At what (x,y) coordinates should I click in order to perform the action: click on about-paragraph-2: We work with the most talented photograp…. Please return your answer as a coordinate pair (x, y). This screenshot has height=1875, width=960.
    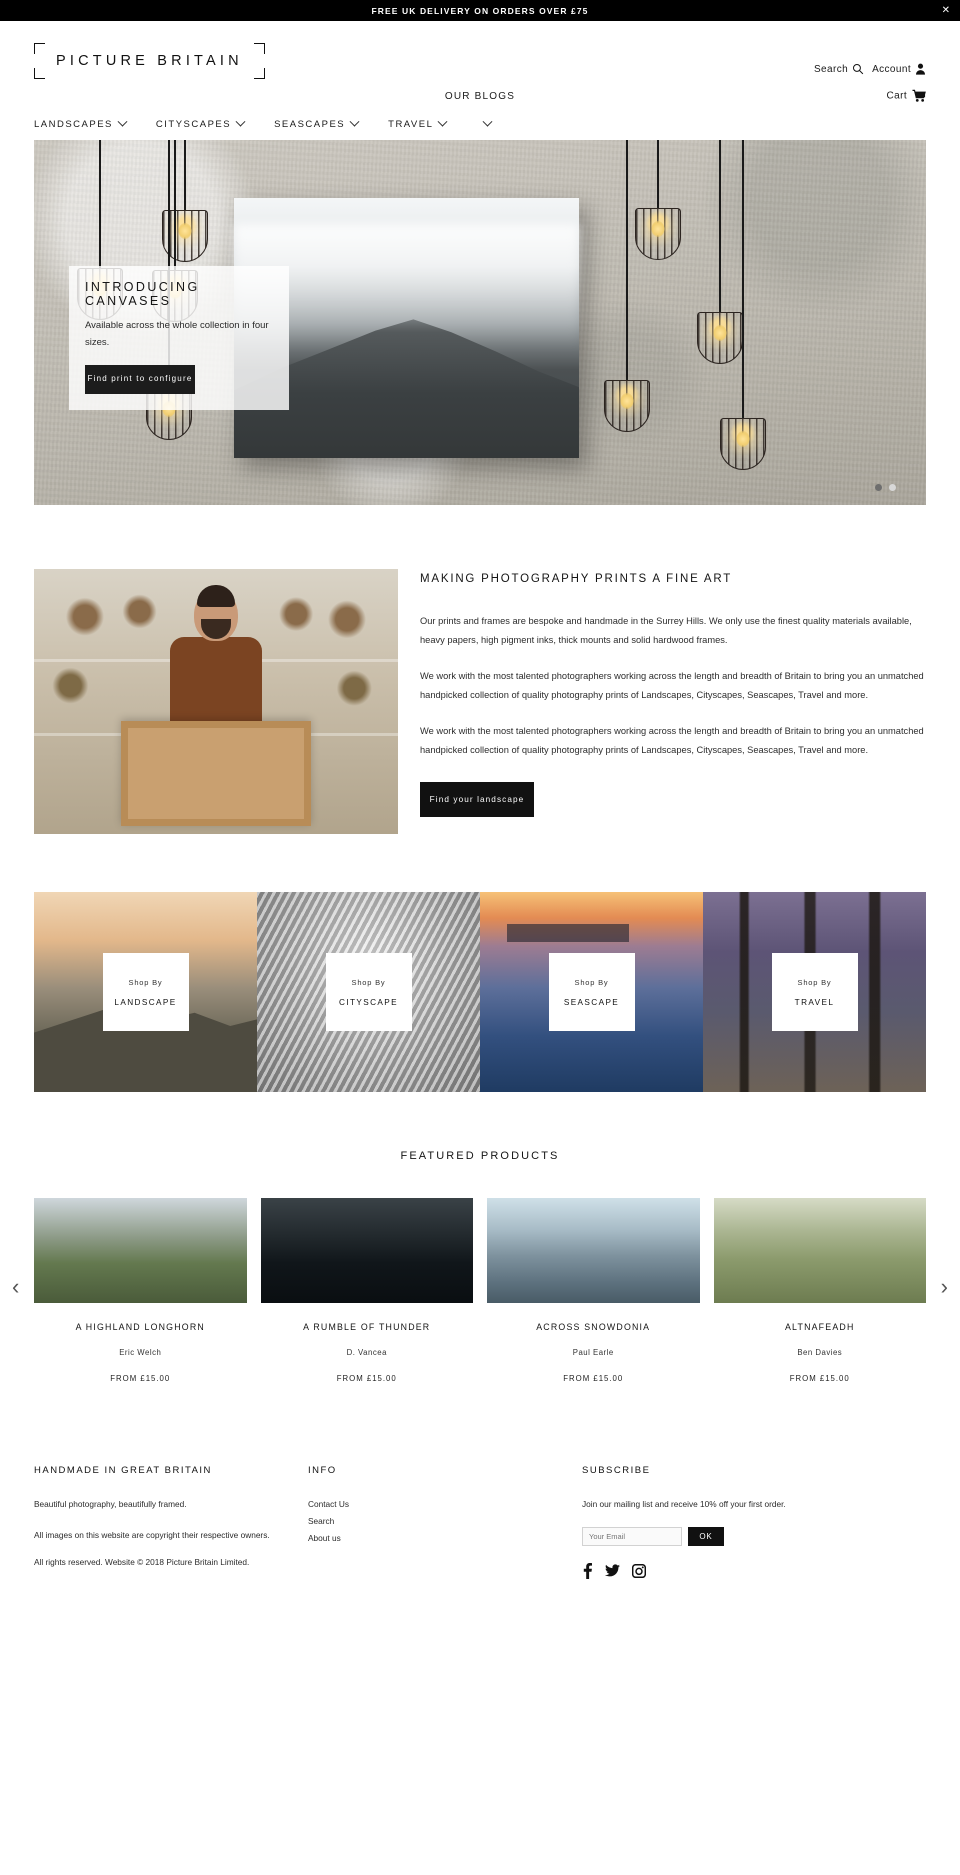
    Looking at the image, I should click on (672, 686).